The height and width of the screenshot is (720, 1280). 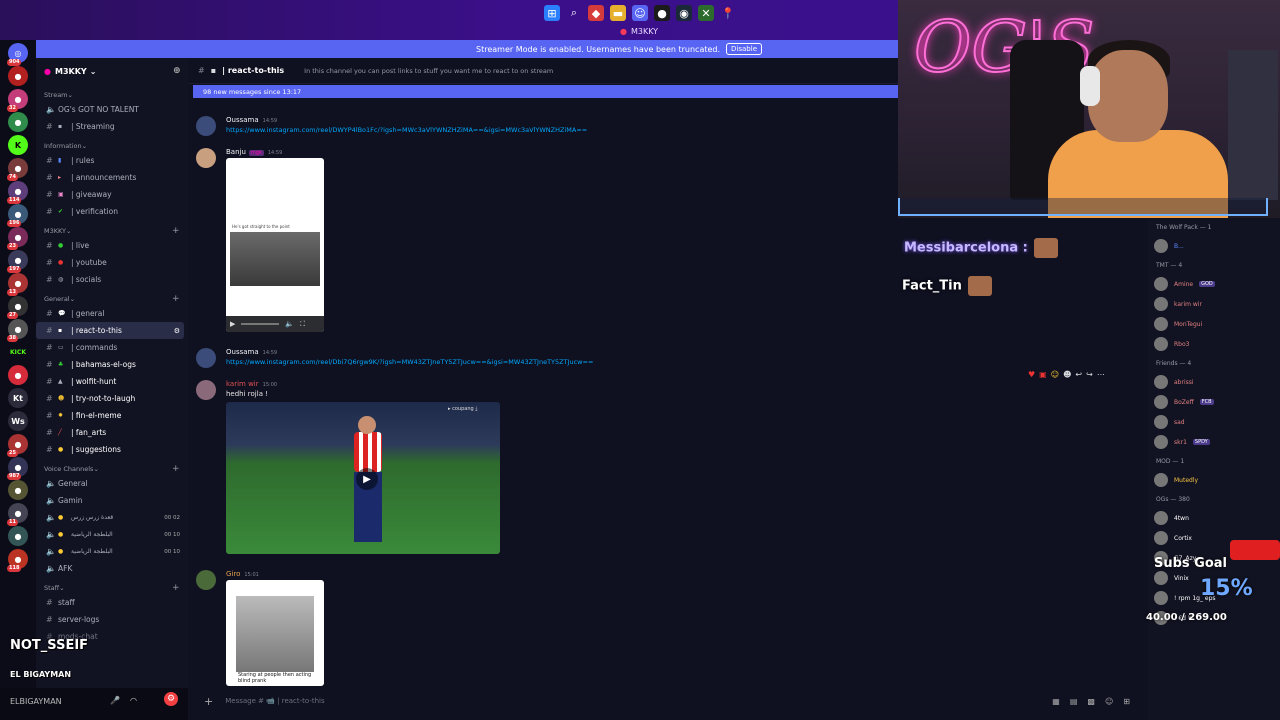 I want to click on user-name: ELBIGAYMAN, so click(x=36, y=701).